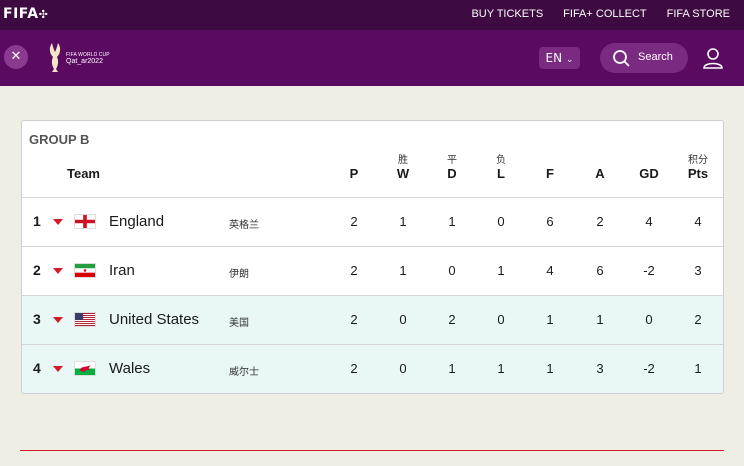  Describe the element at coordinates (713, 58) in the screenshot. I see `user-icon` at that location.